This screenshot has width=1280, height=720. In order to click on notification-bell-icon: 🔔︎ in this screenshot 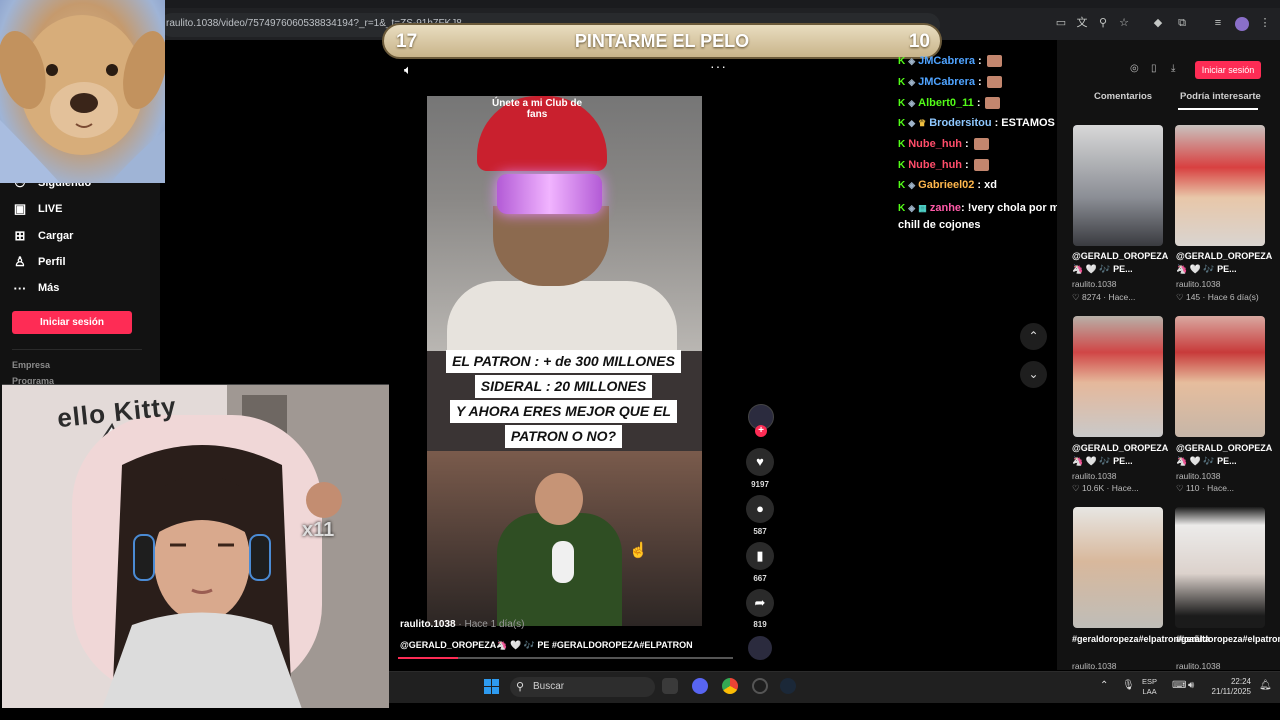, I will do `click(1265, 685)`.